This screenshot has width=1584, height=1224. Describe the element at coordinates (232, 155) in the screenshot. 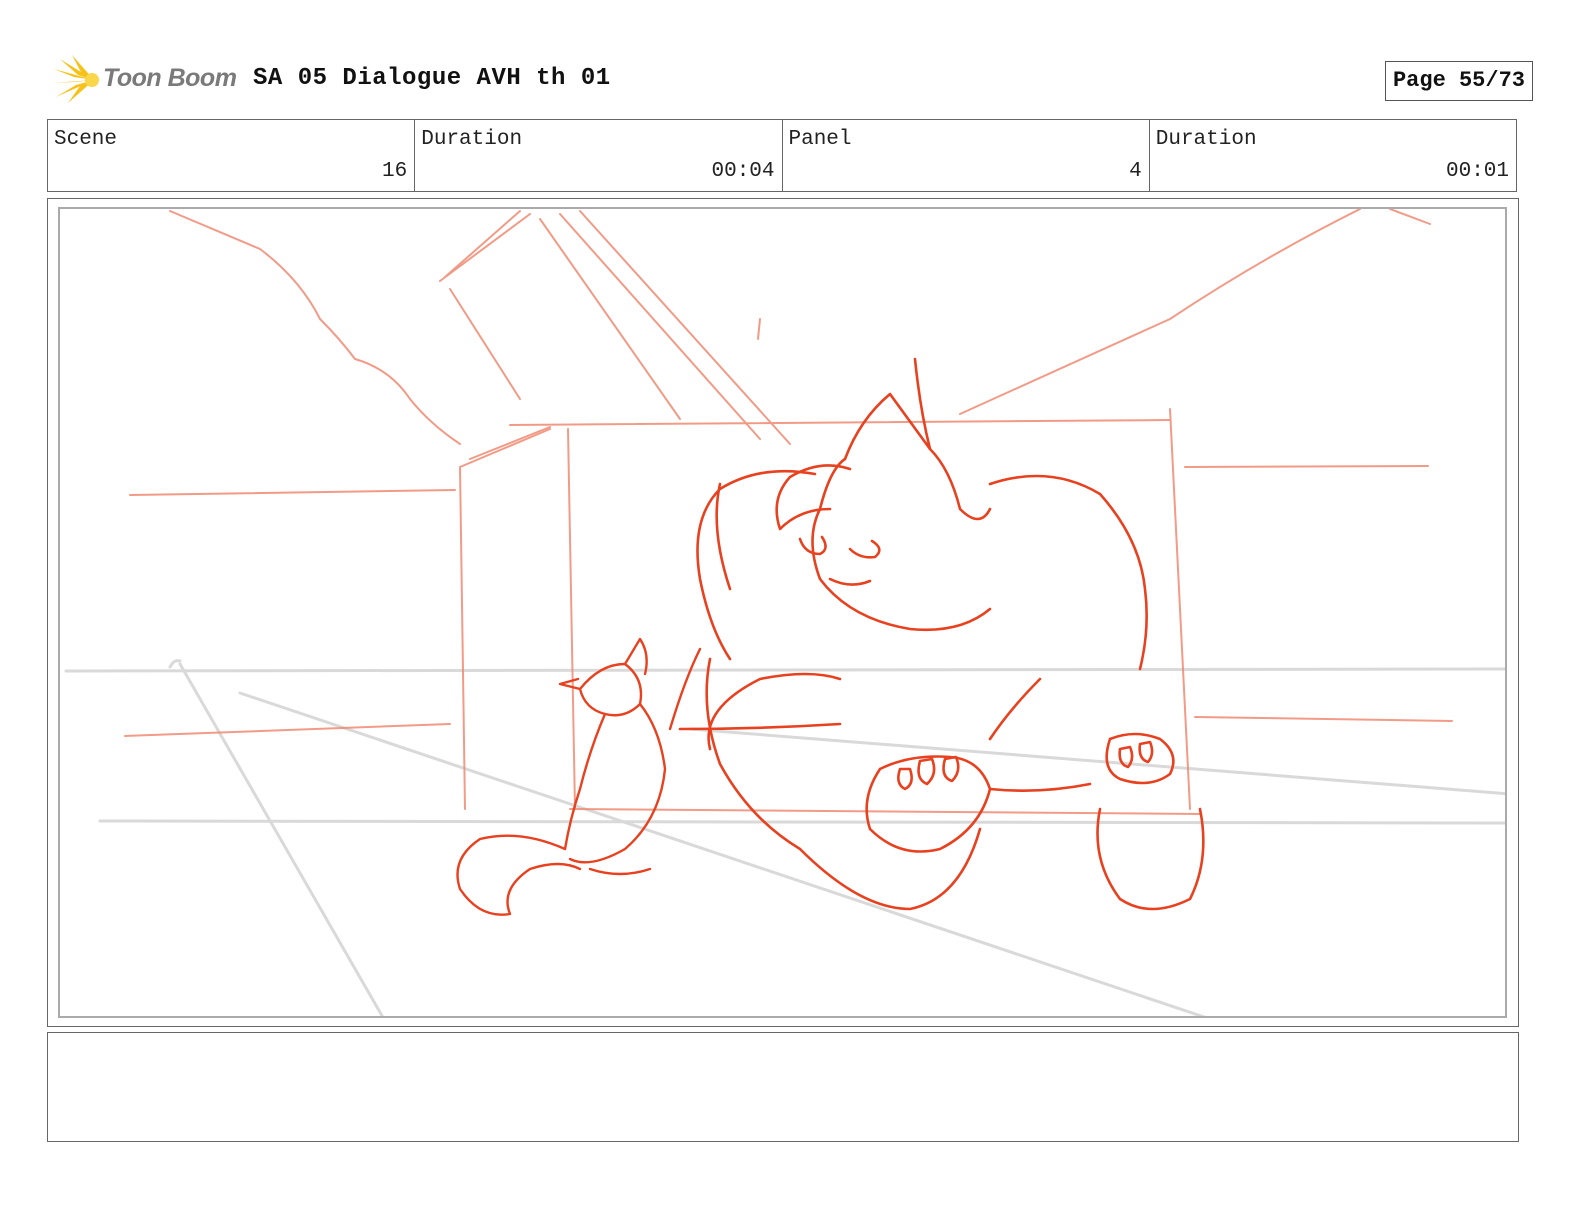

I see `scene-cell: Scene 16` at that location.